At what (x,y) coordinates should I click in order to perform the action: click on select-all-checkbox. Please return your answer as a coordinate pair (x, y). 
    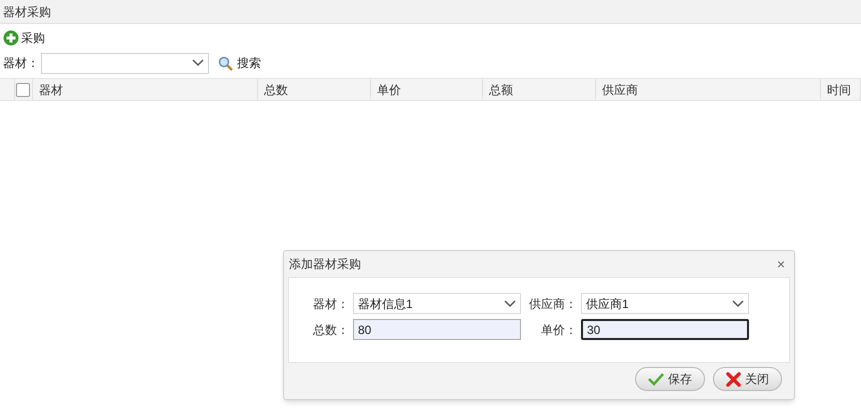
    Looking at the image, I should click on (23, 89).